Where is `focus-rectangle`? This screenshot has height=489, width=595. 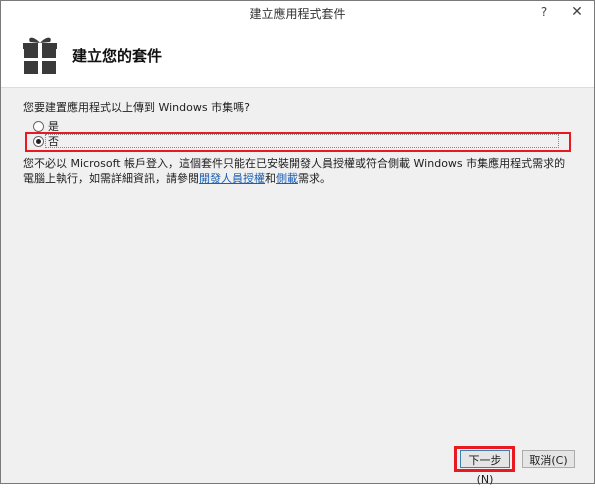
focus-rectangle is located at coordinates (302, 141).